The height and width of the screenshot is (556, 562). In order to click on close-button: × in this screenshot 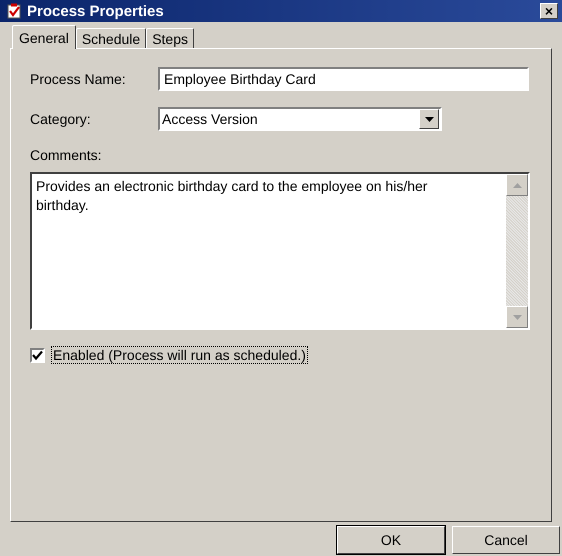, I will do `click(549, 11)`.